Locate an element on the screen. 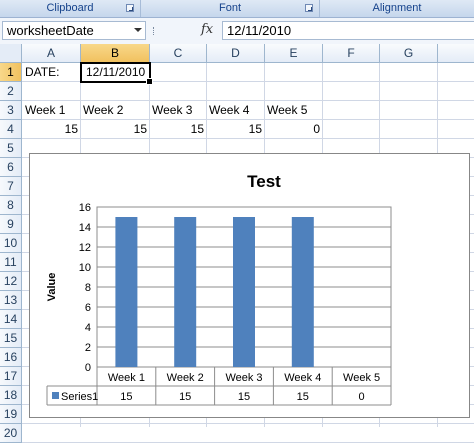 The width and height of the screenshot is (474, 443). x-category-label: Week 3 is located at coordinates (243, 378).